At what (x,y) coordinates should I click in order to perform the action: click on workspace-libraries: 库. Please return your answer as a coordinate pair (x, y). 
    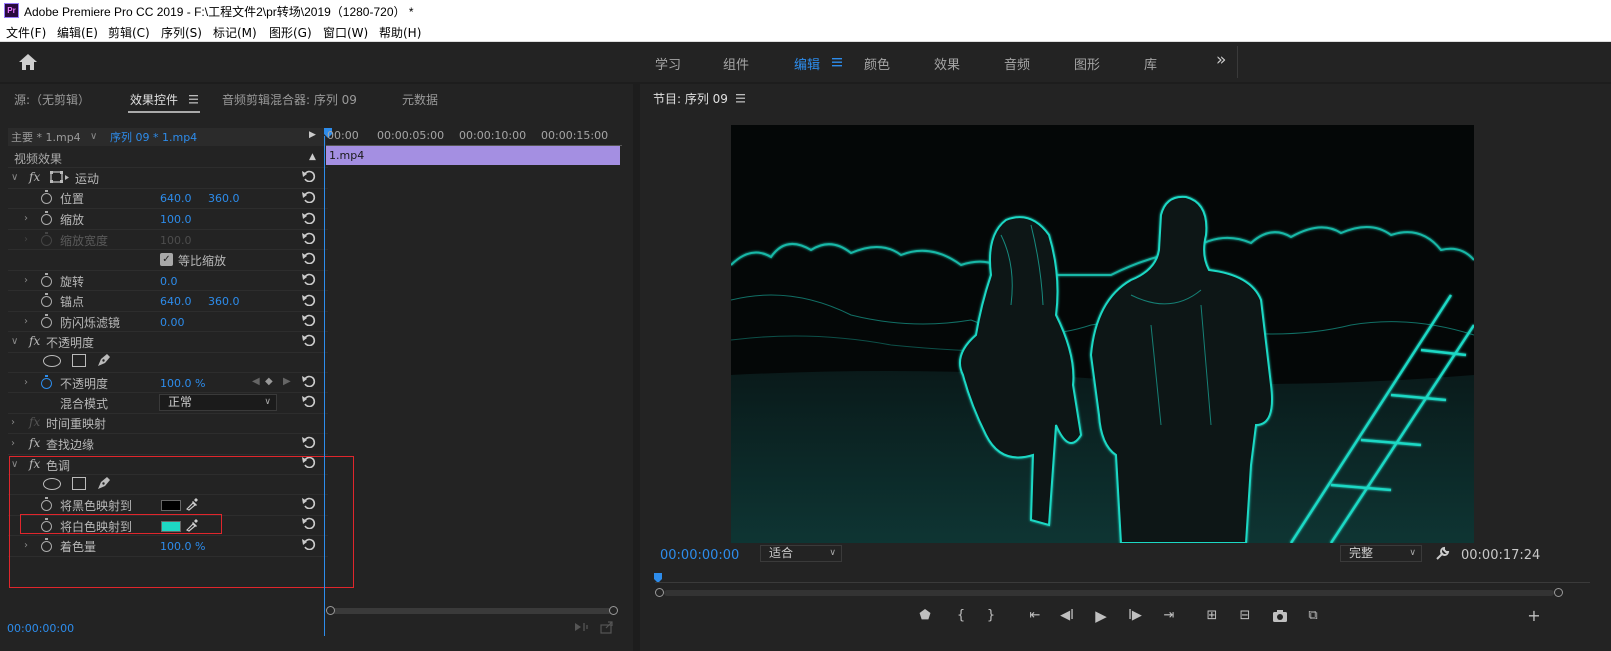
    Looking at the image, I should click on (1150, 63).